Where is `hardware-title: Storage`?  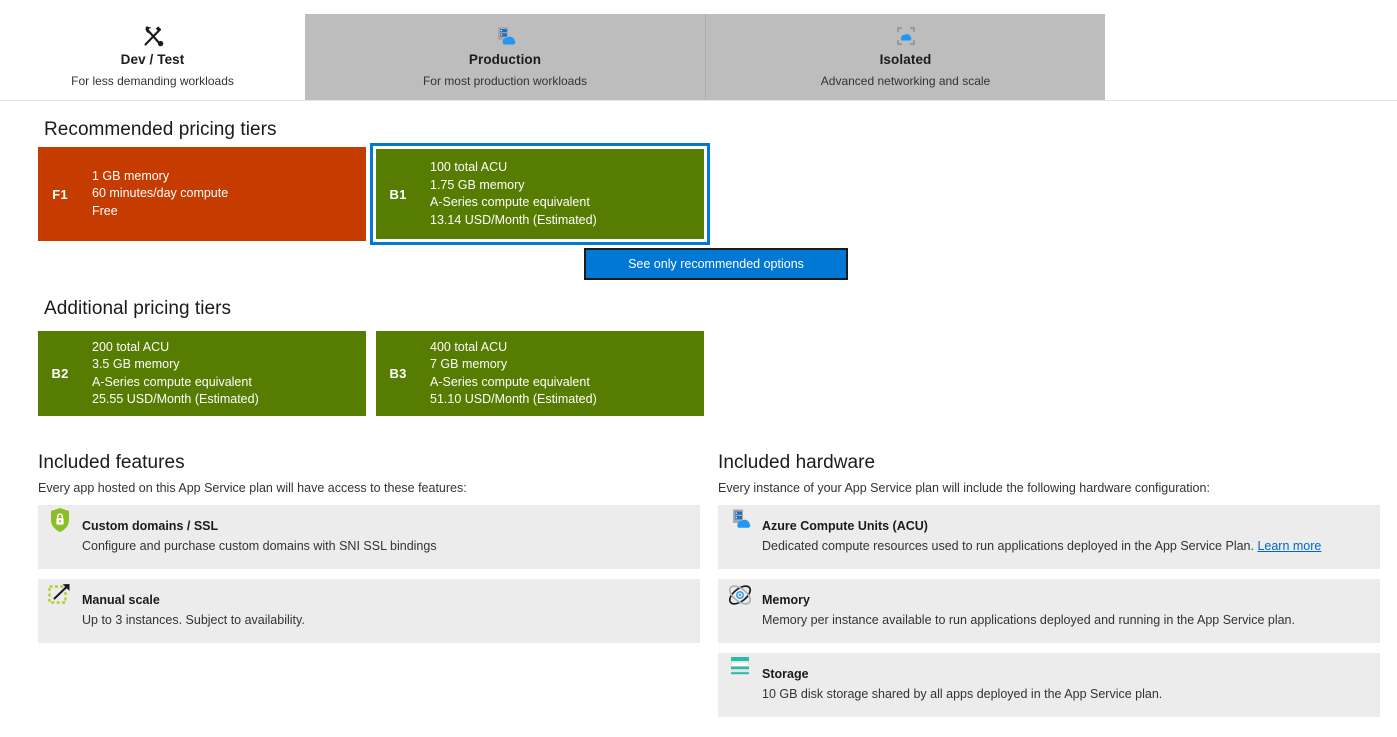
hardware-title: Storage is located at coordinates (785, 674).